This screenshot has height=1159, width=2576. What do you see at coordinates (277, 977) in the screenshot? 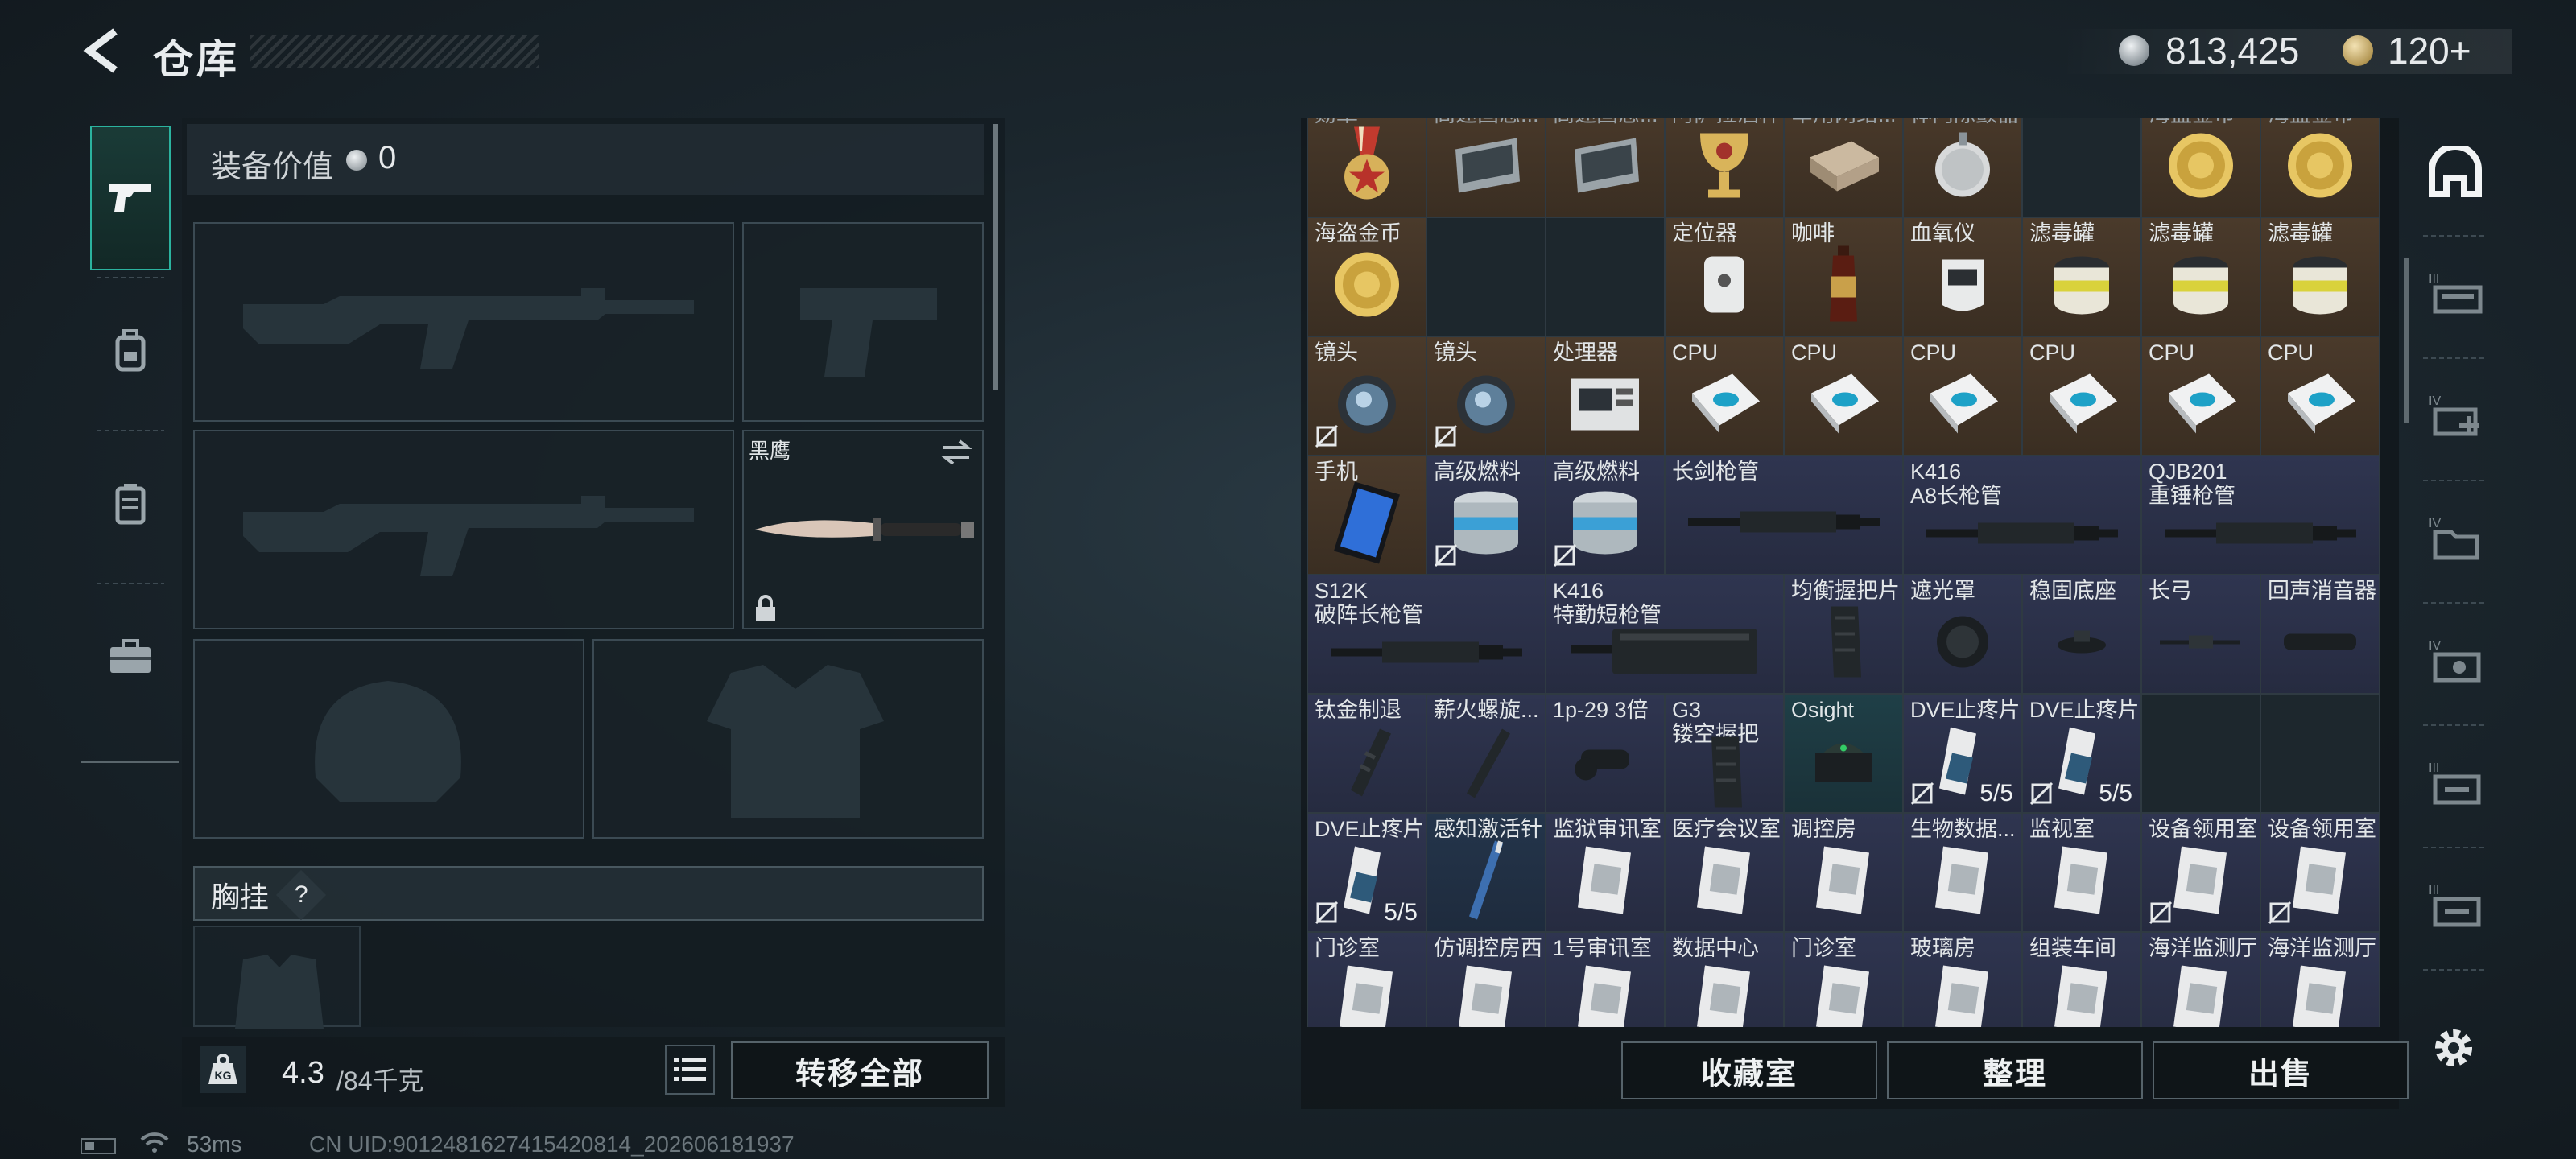
I see `chest-rig-slot` at bounding box center [277, 977].